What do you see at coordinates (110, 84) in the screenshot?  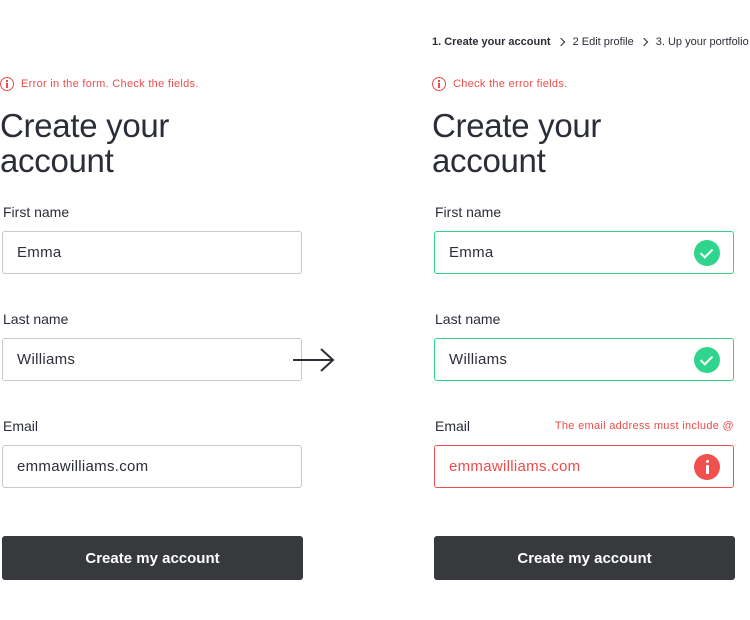 I see `form-error-text: Error in the form. Check the fields.` at bounding box center [110, 84].